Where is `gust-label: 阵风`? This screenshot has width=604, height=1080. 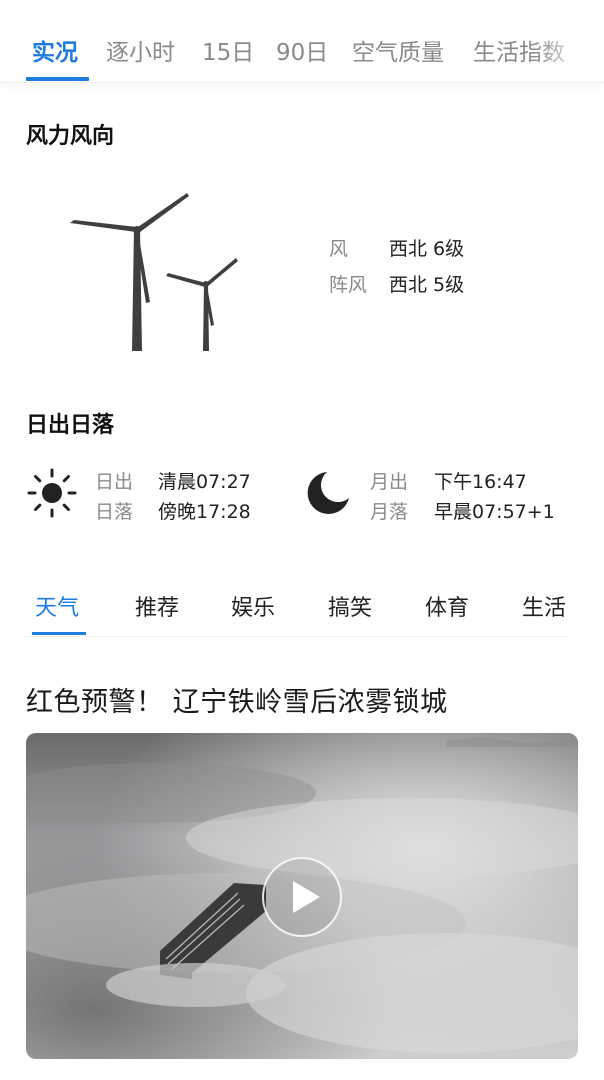
gust-label: 阵风 is located at coordinates (348, 285).